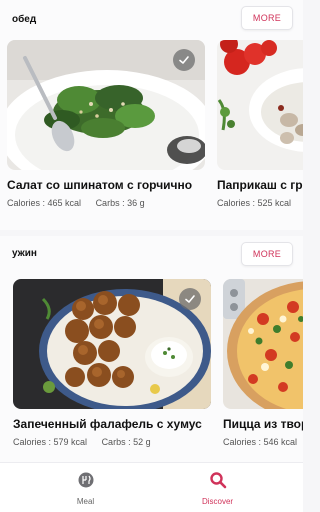  Describe the element at coordinates (126, 442) in the screenshot. I see `carbs-text: Carbs : 52 g` at that location.